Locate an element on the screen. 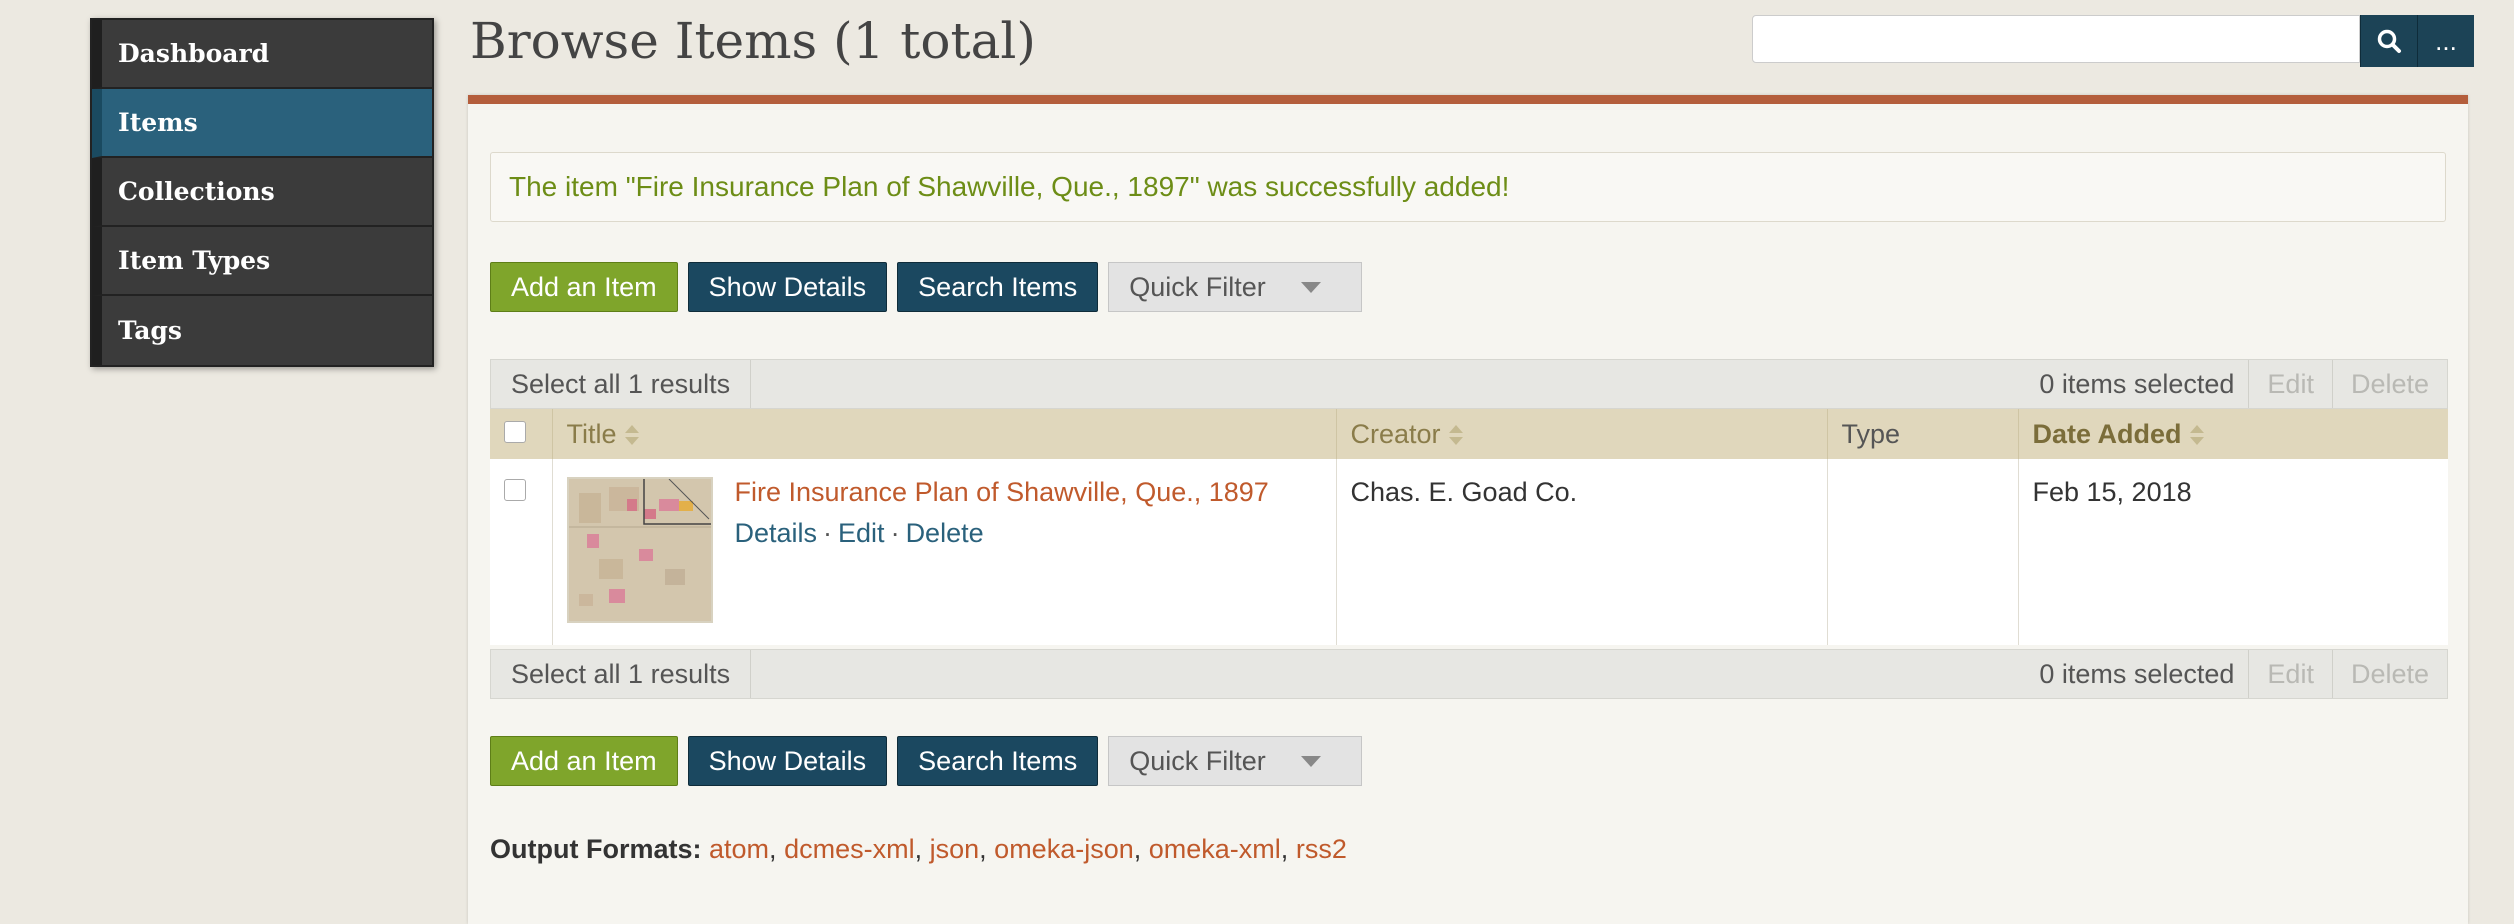  search-items-button: Search Items is located at coordinates (998, 287).